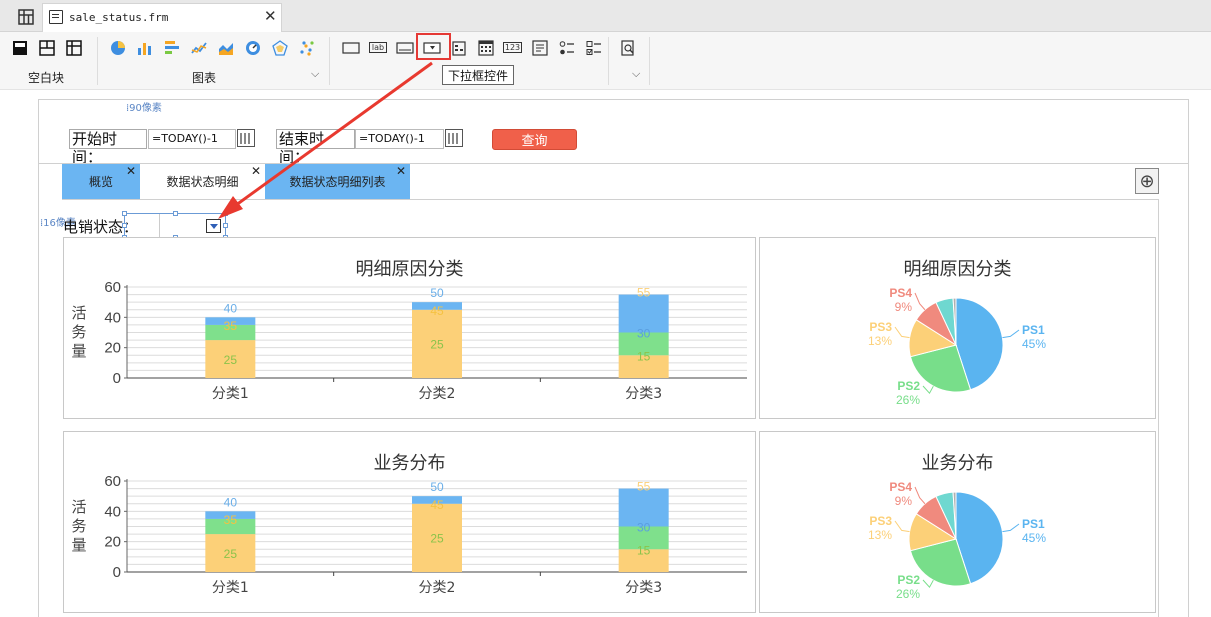  I want to click on pie-slice-name: PS1, so click(1033, 330).